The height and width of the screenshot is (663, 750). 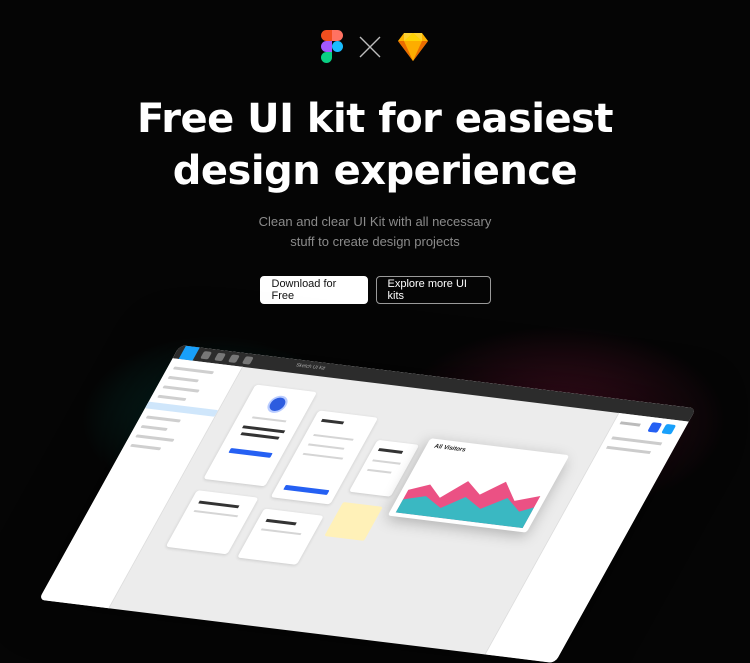 I want to click on cta-group: Download for Free Explore more UI kits, so click(x=375, y=290).